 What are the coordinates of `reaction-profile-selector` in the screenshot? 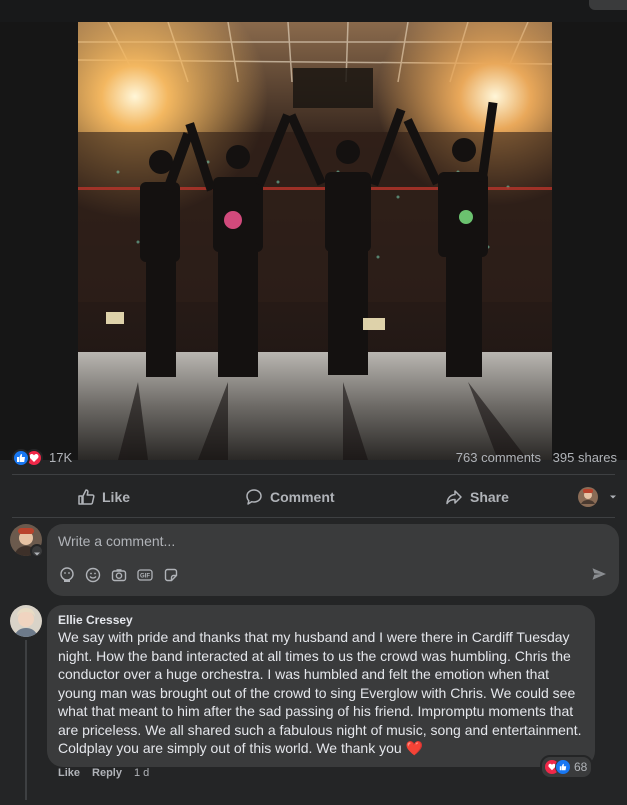 It's located at (601, 497).